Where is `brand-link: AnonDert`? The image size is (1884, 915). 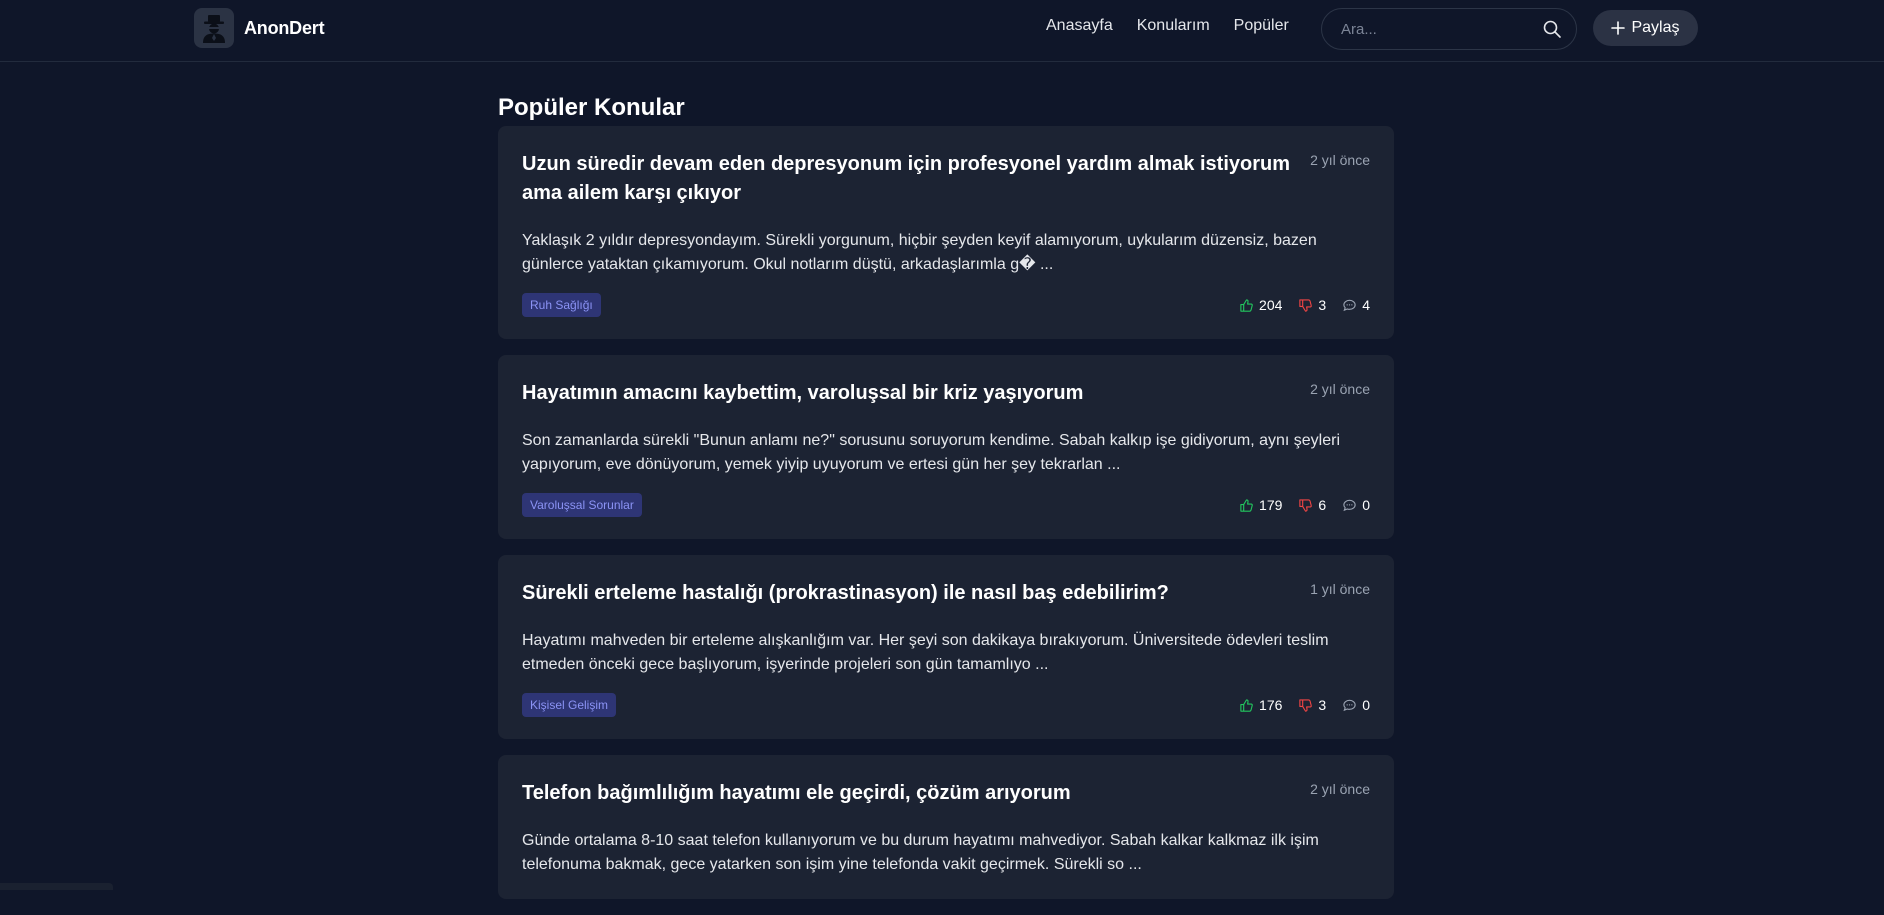 brand-link: AnonDert is located at coordinates (259, 28).